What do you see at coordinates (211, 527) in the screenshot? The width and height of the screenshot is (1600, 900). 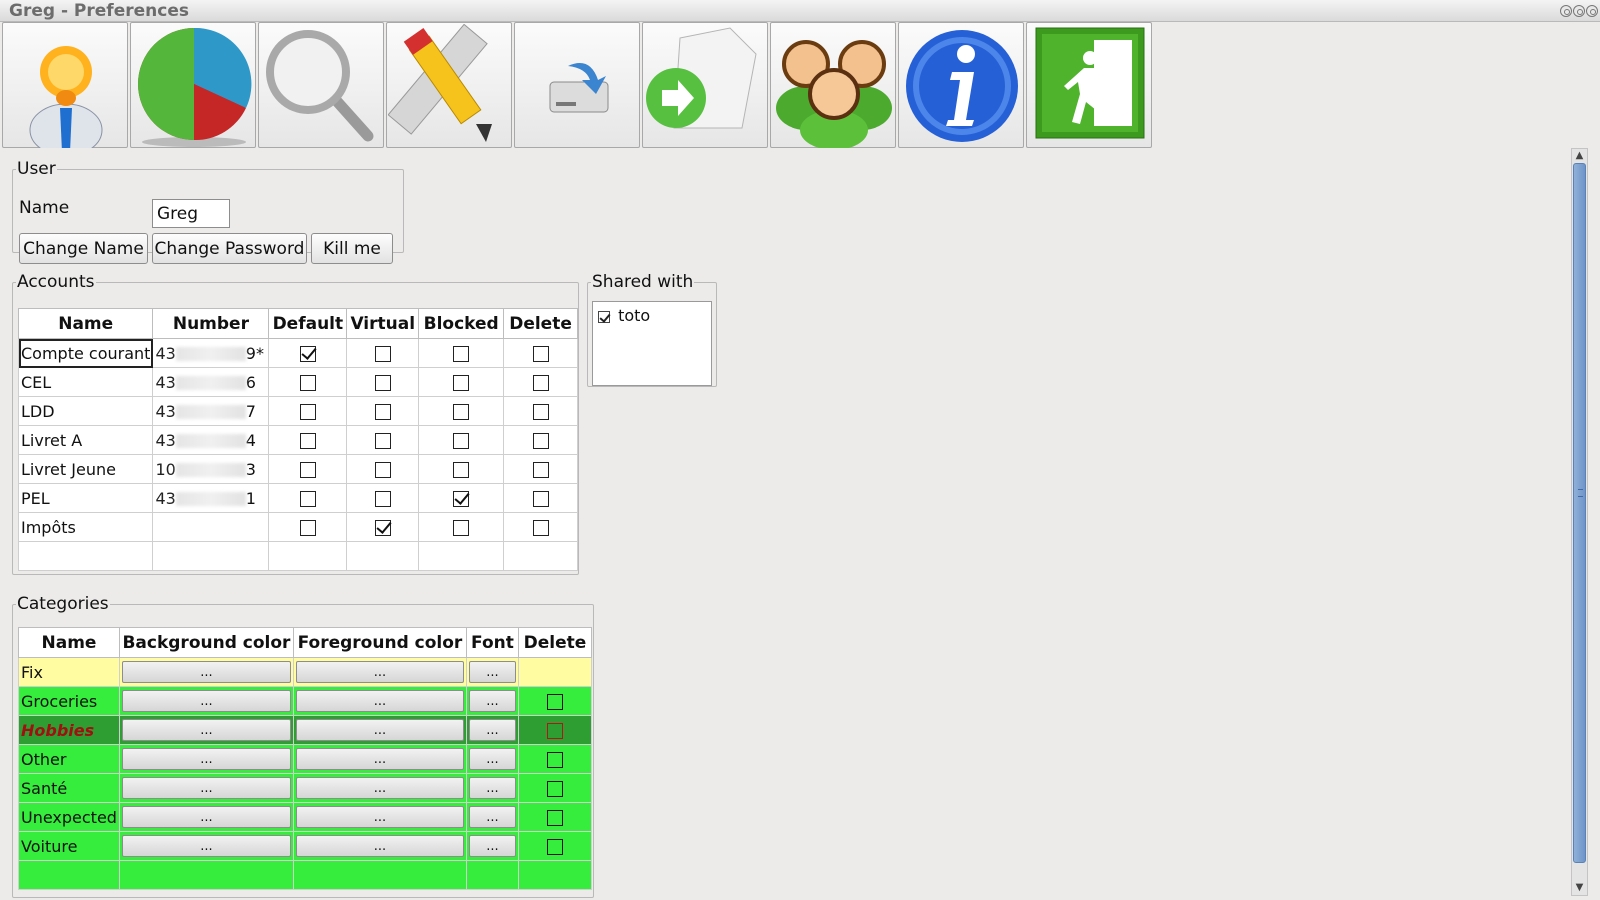 I see `account-number-cell` at bounding box center [211, 527].